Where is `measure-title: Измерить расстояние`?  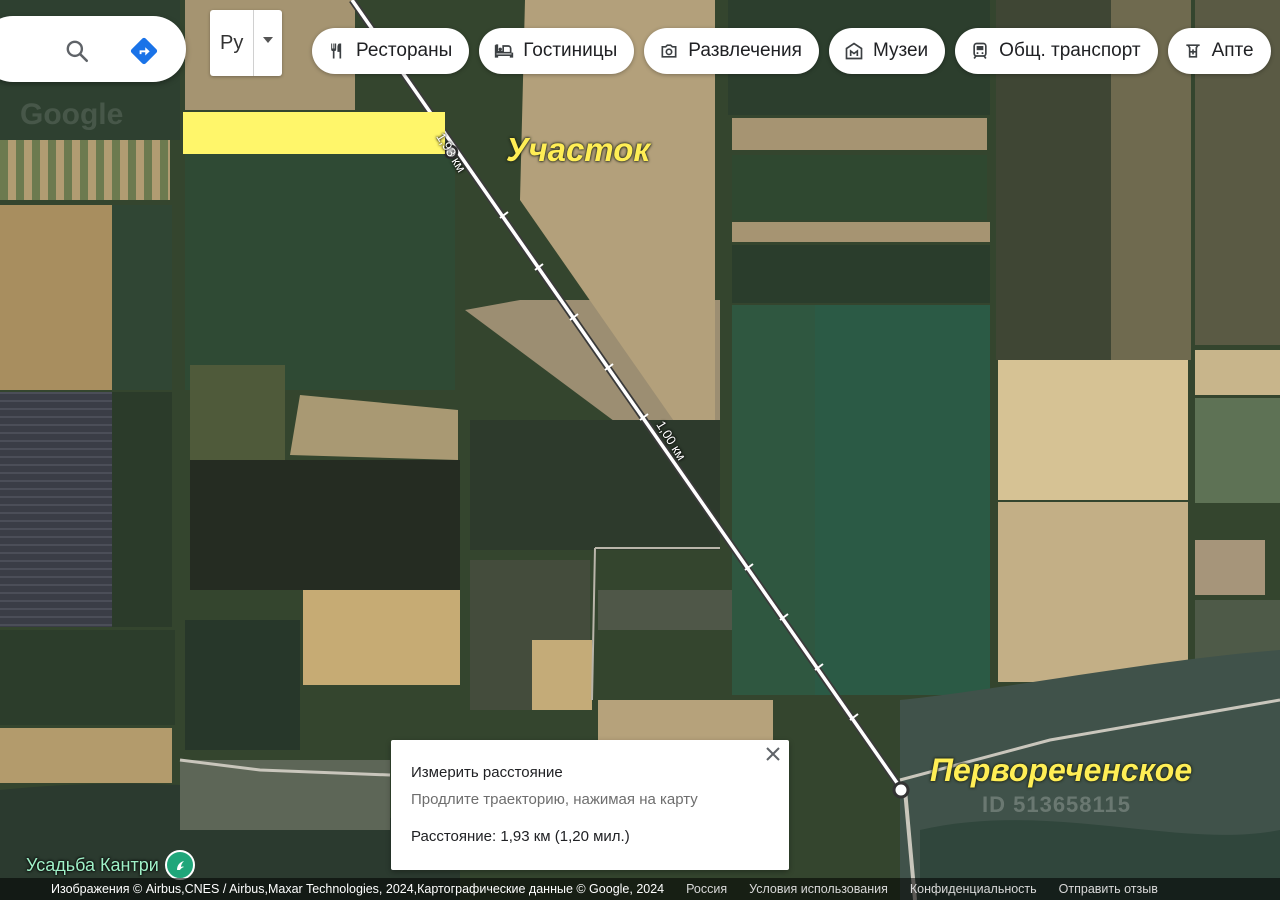
measure-title: Измерить расстояние is located at coordinates (487, 772).